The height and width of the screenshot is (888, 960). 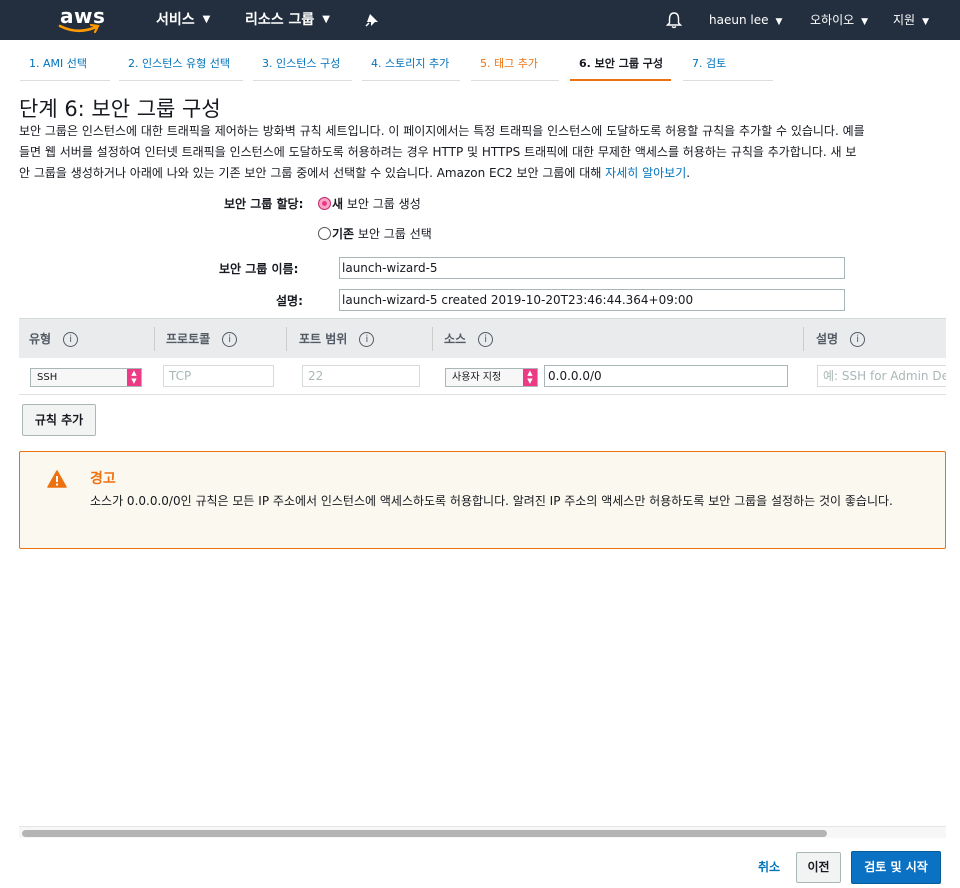 What do you see at coordinates (81, 19) in the screenshot?
I see `aws-logo: aws` at bounding box center [81, 19].